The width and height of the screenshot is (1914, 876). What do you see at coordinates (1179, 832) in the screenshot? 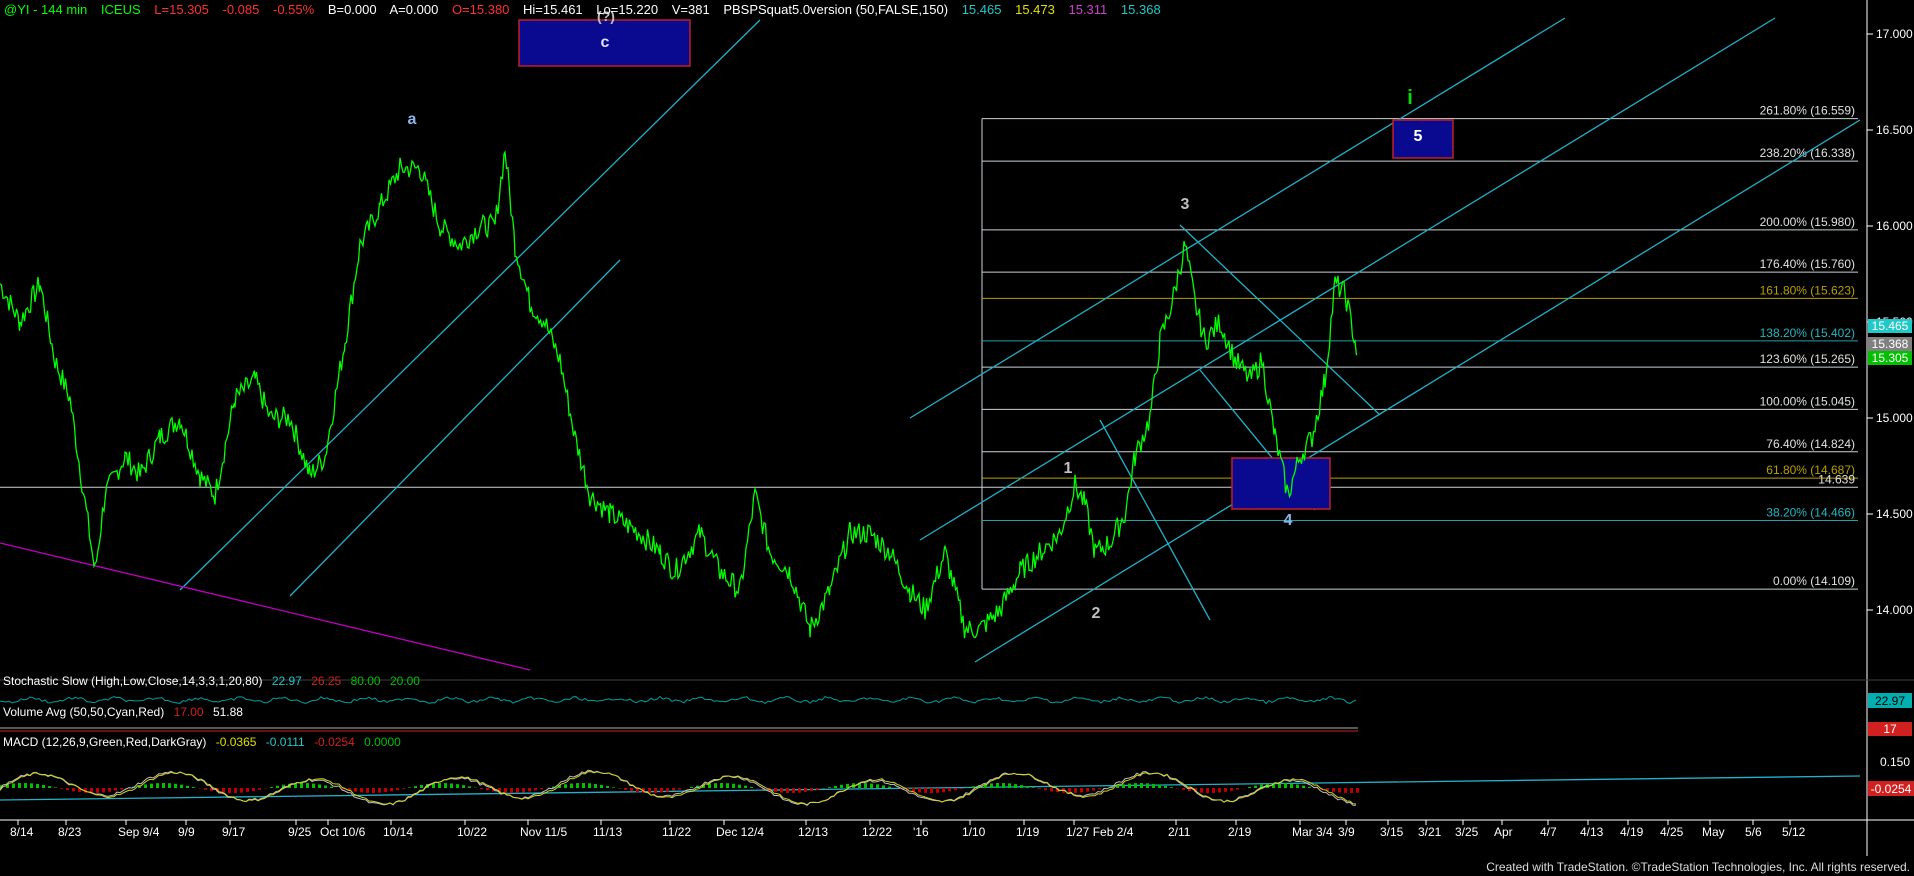
I see `date-axis-tick: 2/11` at bounding box center [1179, 832].